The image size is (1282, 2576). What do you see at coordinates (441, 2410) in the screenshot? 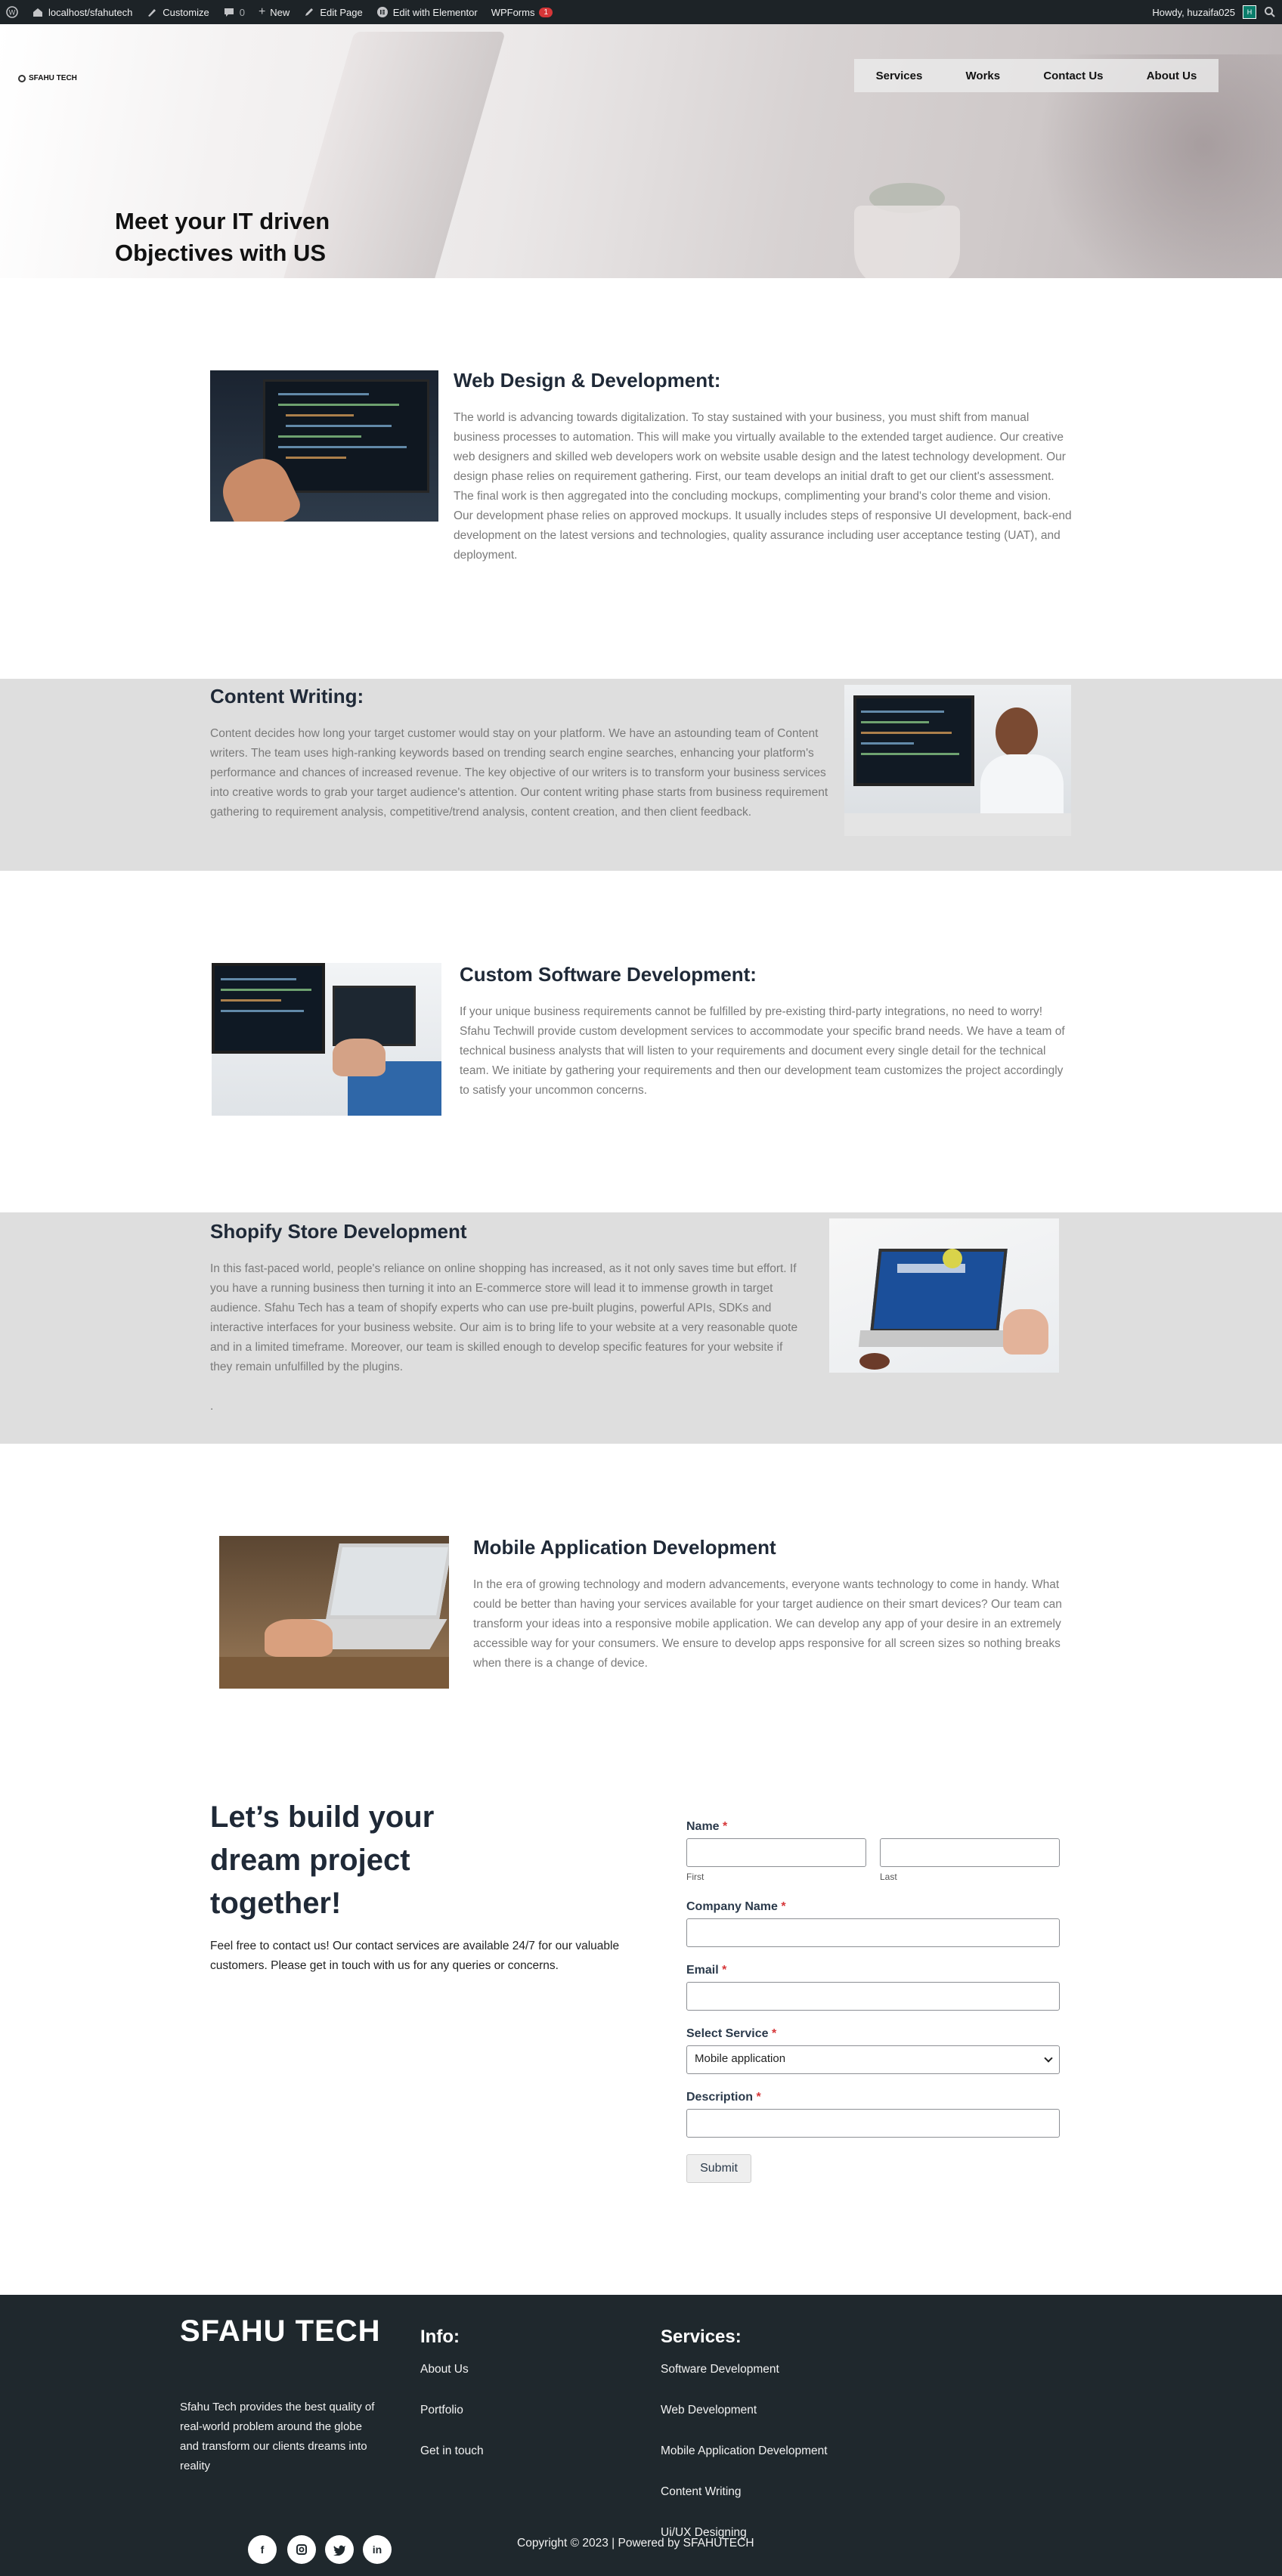
I see `footer-link-portfolio: Portfolio` at bounding box center [441, 2410].